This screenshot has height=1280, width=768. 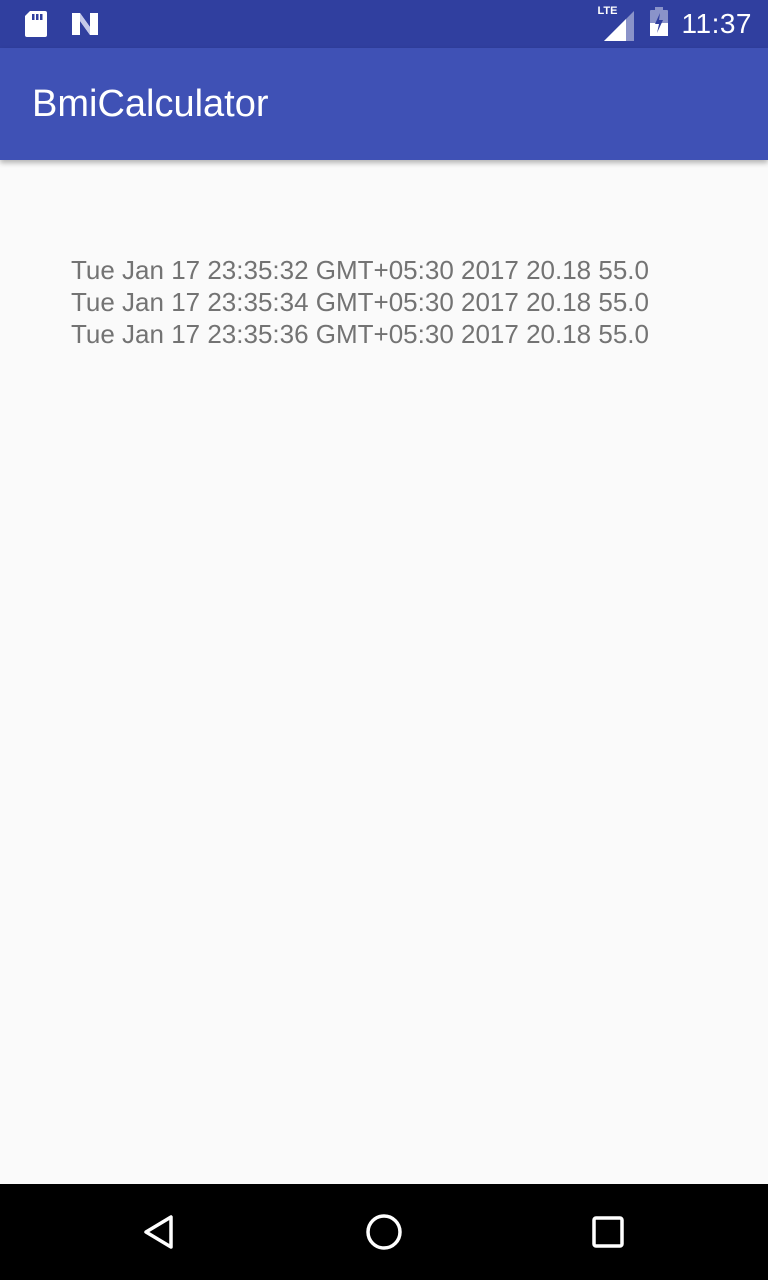 I want to click on navigation-bar, so click(x=384, y=1232).